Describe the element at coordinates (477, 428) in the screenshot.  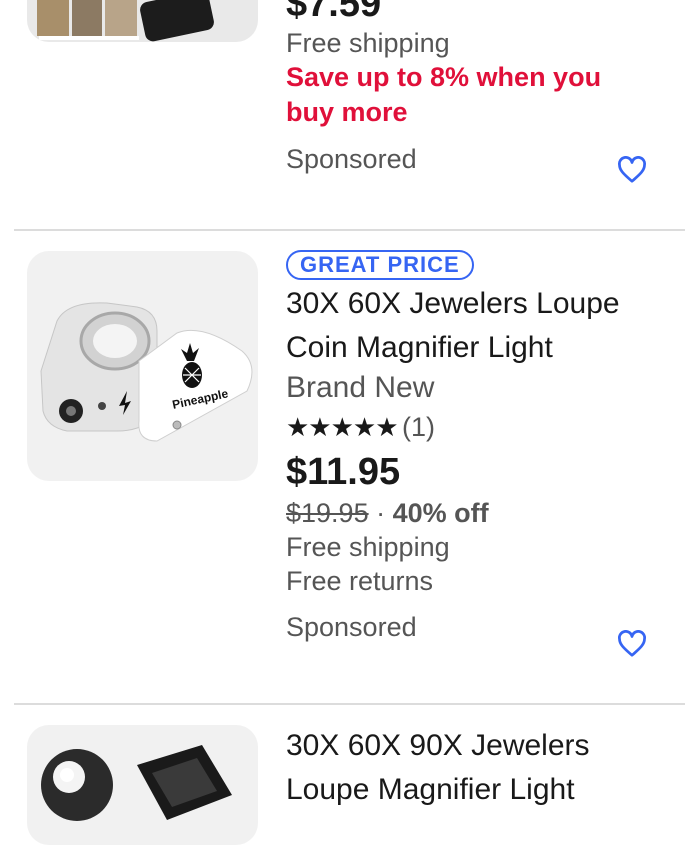
I see `listing-2-rating: ★★★★★ (1)` at that location.